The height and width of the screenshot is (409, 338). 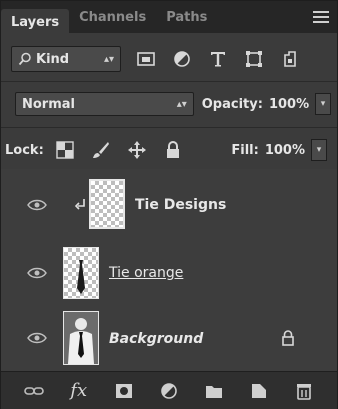 I want to click on type-filter-icon, so click(x=218, y=59).